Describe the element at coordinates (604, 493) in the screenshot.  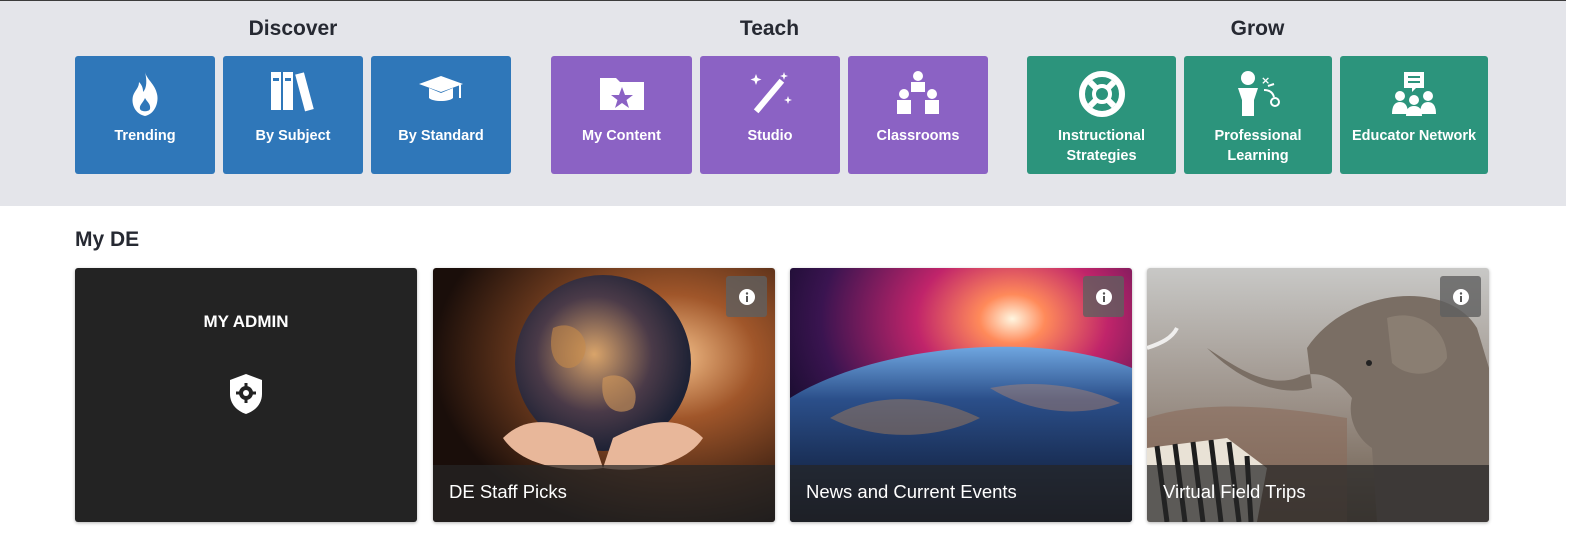
I see `card-caption-bar: DE Staff Picks` at that location.